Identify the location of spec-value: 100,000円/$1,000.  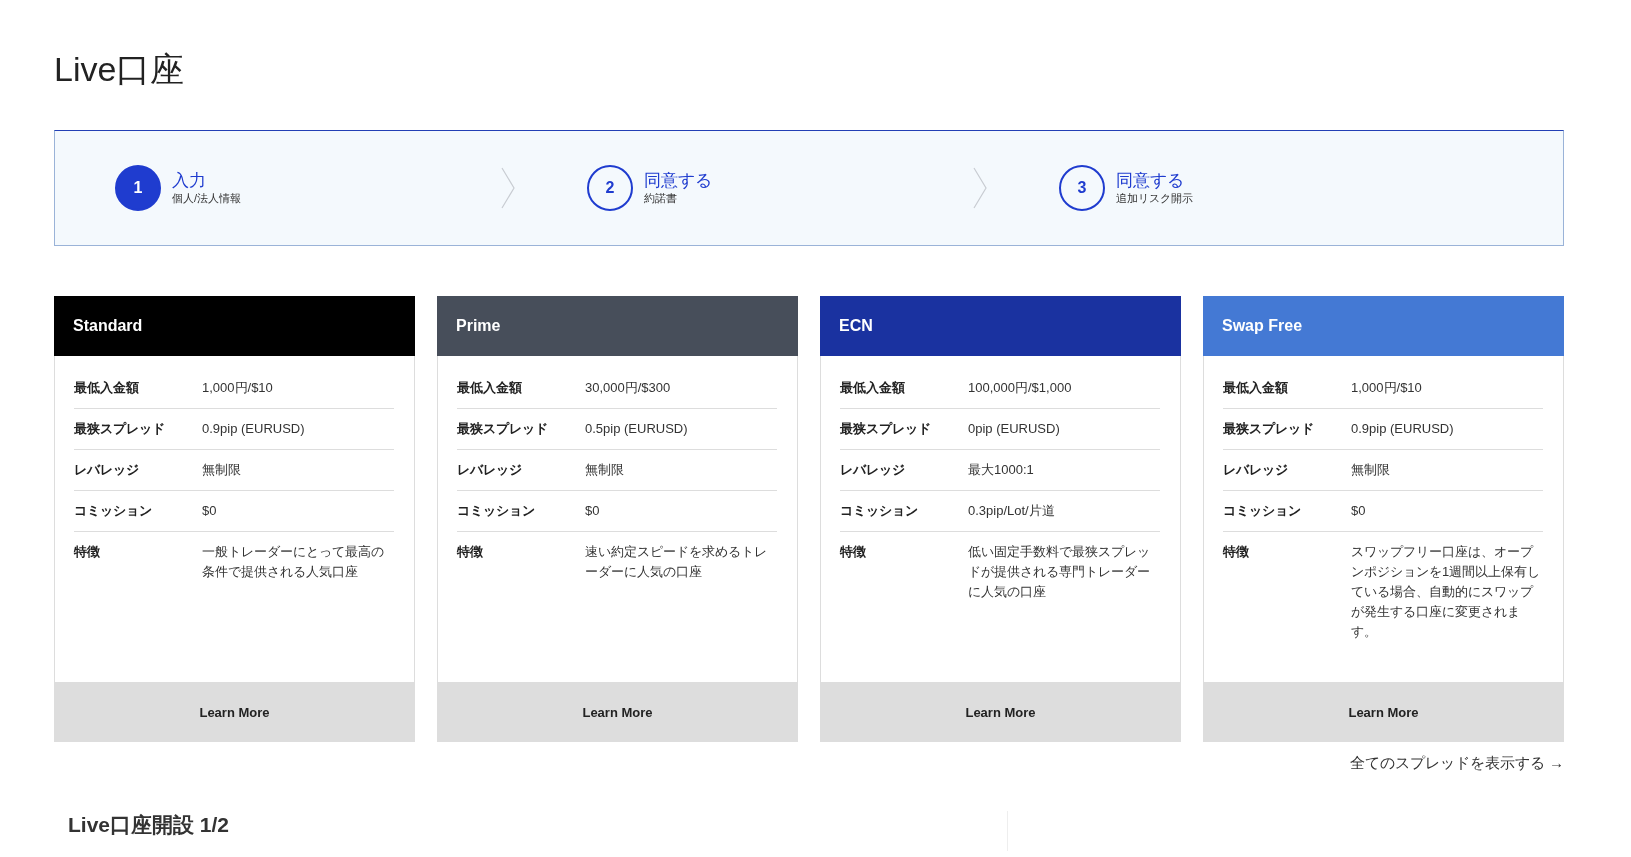
(1020, 388).